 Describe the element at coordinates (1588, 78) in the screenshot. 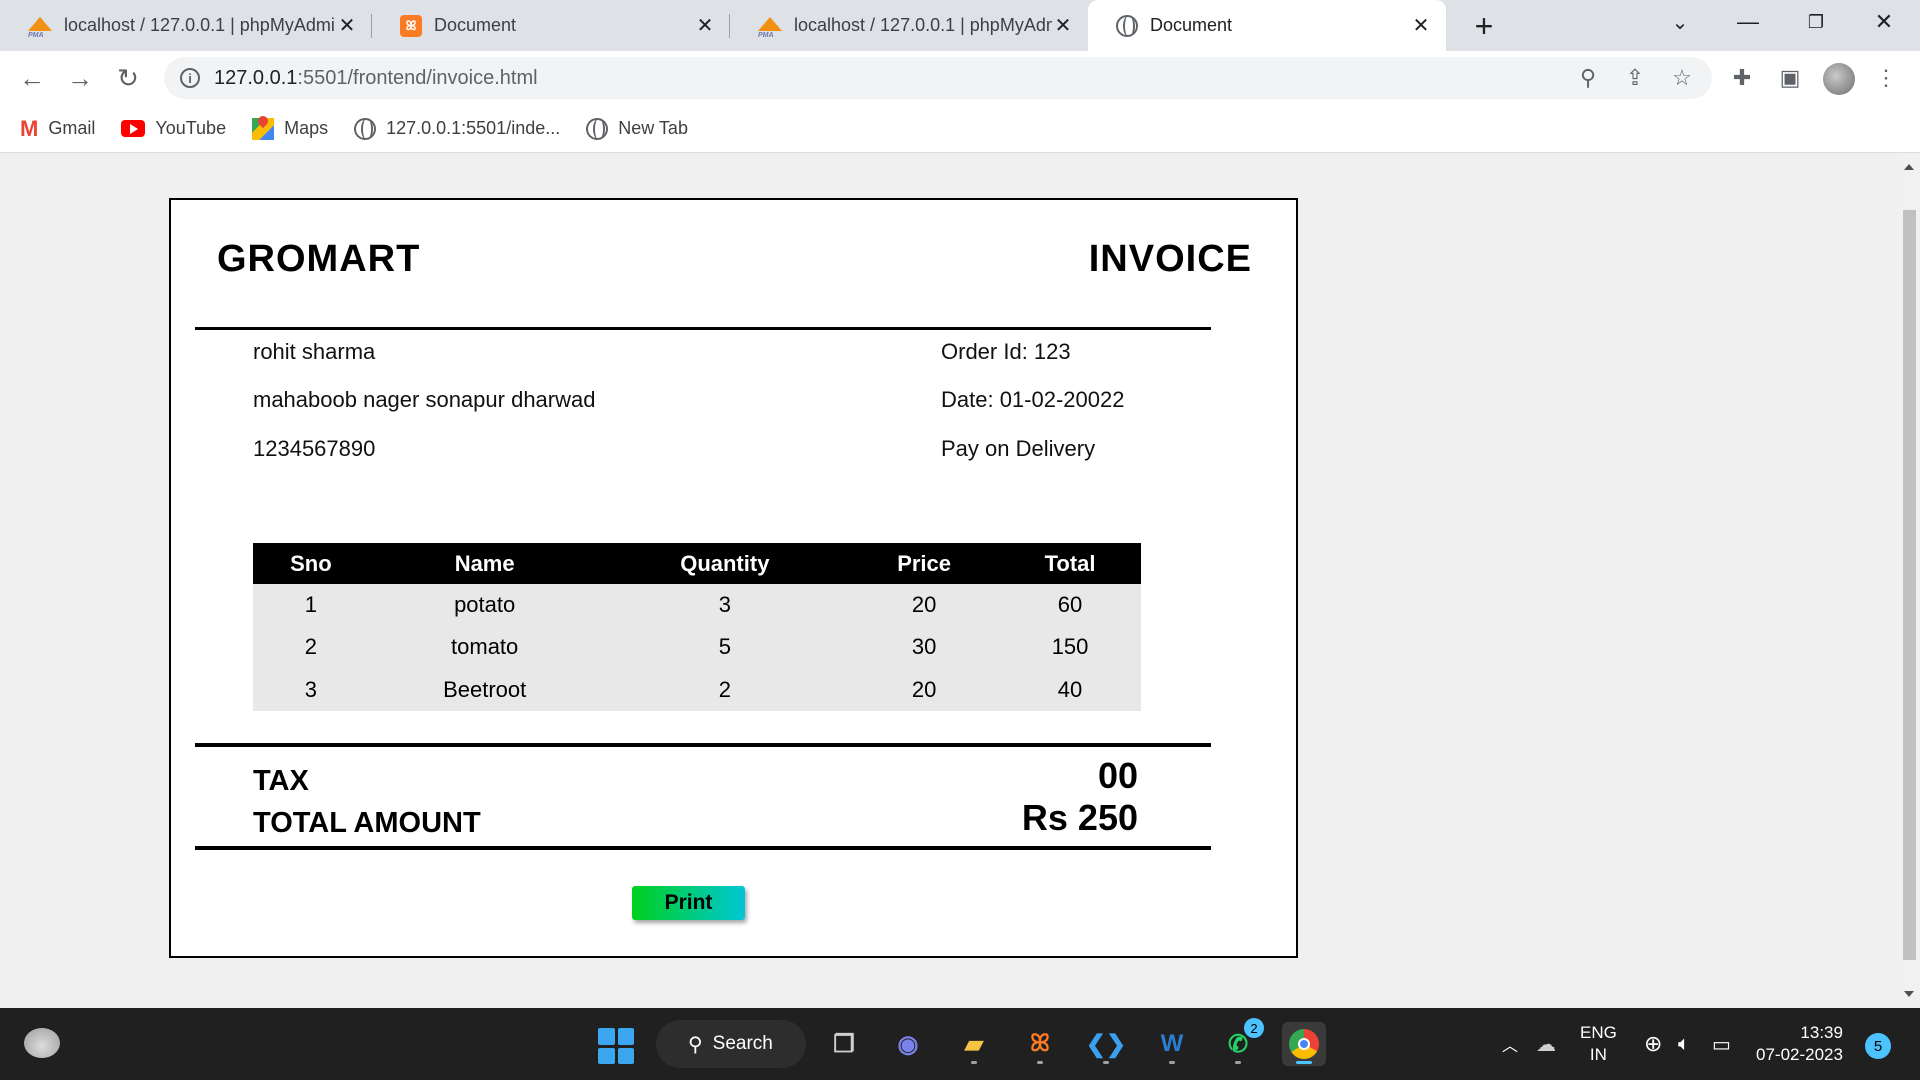

I see `zoom-icon: ⚲` at that location.